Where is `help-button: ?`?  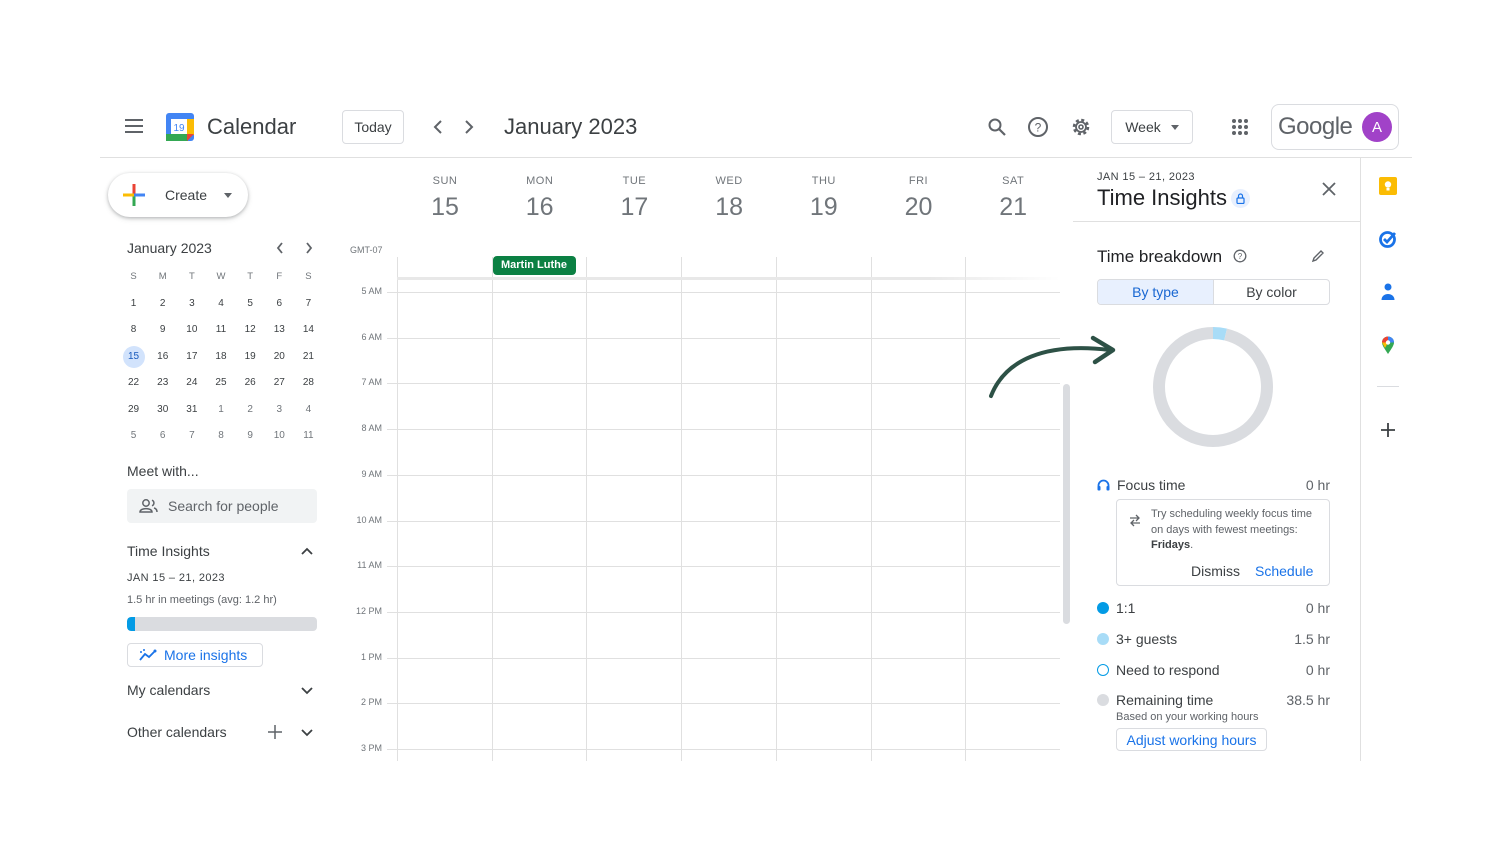
help-button: ? is located at coordinates (1038, 127).